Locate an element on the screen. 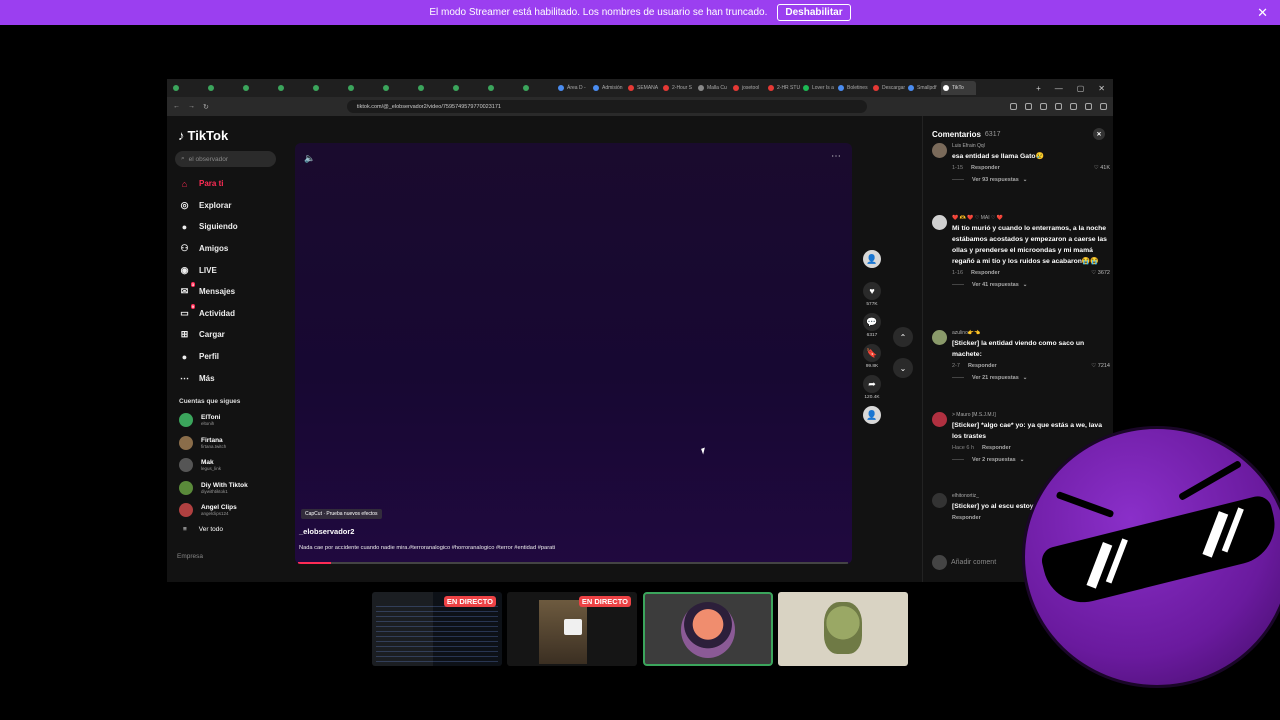 The height and width of the screenshot is (720, 1280). minimize-icon: — is located at coordinates (1059, 88).